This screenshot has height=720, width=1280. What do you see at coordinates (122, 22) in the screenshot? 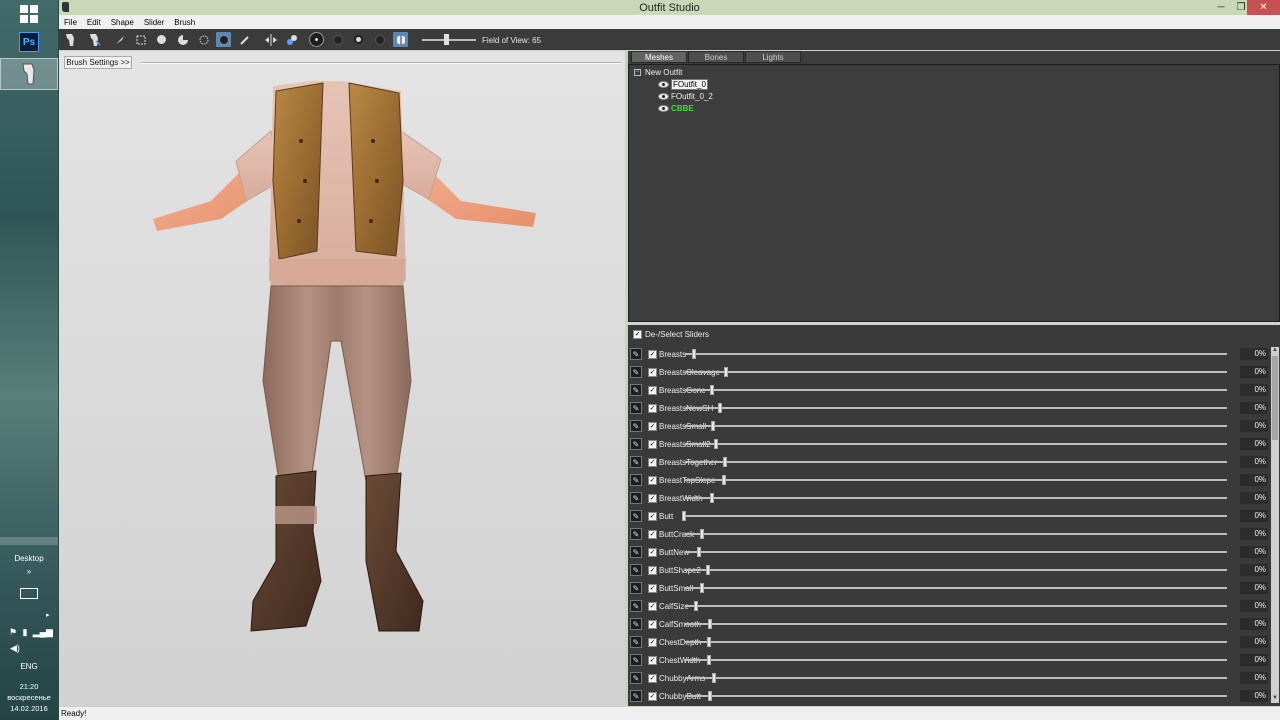
I see `menu-shape: Shape` at bounding box center [122, 22].